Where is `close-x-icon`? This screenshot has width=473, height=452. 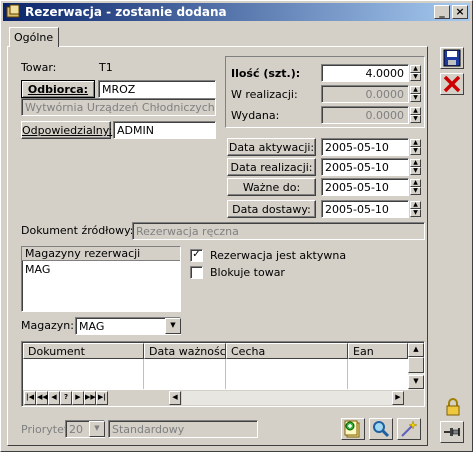
close-x-icon is located at coordinates (452, 84).